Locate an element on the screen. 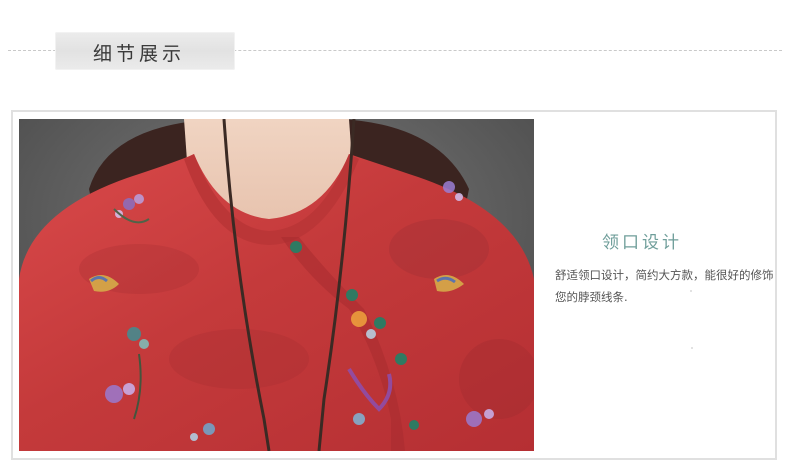 Image resolution: width=790 pixels, height=467 pixels. section-title: 细节展示 is located at coordinates (139, 54).